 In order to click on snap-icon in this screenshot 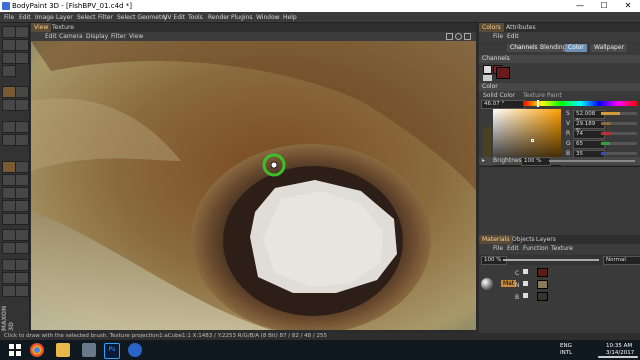, I will do `click(22, 291)`.